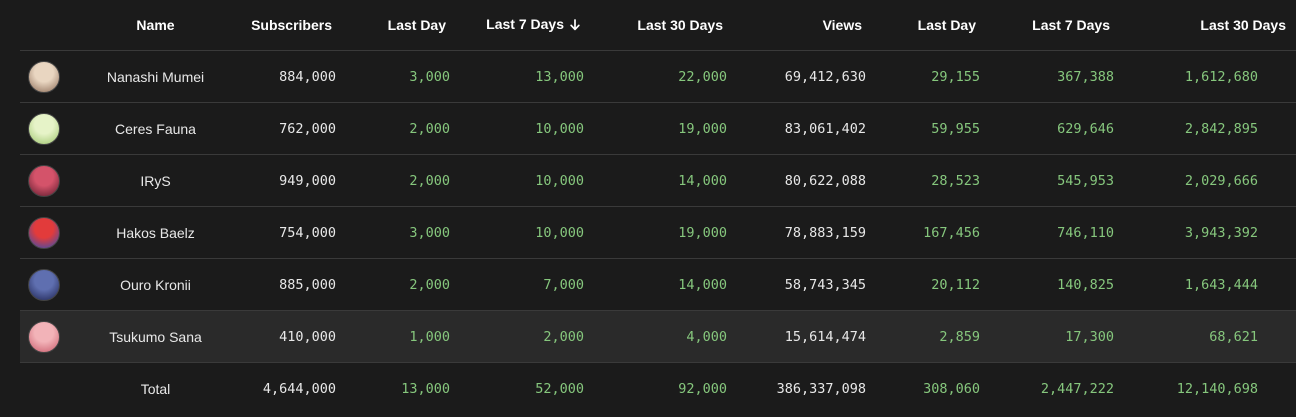 The height and width of the screenshot is (417, 1296). I want to click on header-views: Views, so click(810, 25).